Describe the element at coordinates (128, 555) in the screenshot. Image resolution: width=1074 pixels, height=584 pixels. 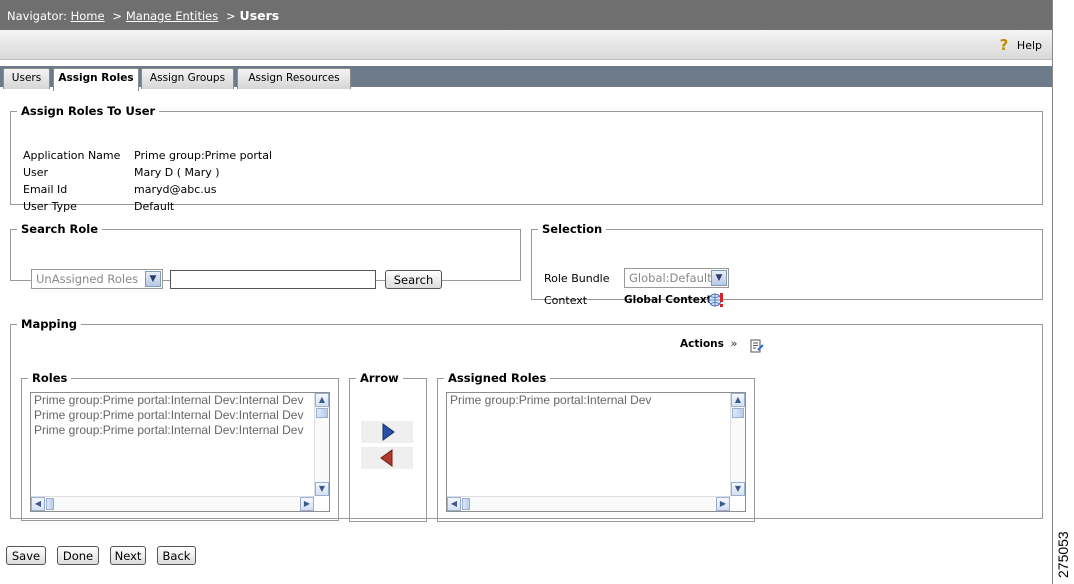
I see `next-button: Next` at that location.